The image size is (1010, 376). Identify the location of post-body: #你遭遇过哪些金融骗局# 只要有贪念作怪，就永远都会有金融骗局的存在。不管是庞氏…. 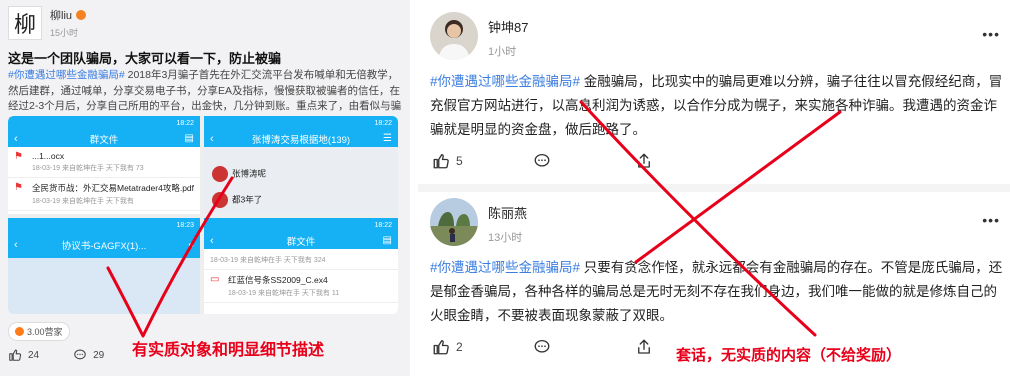
(717, 292).